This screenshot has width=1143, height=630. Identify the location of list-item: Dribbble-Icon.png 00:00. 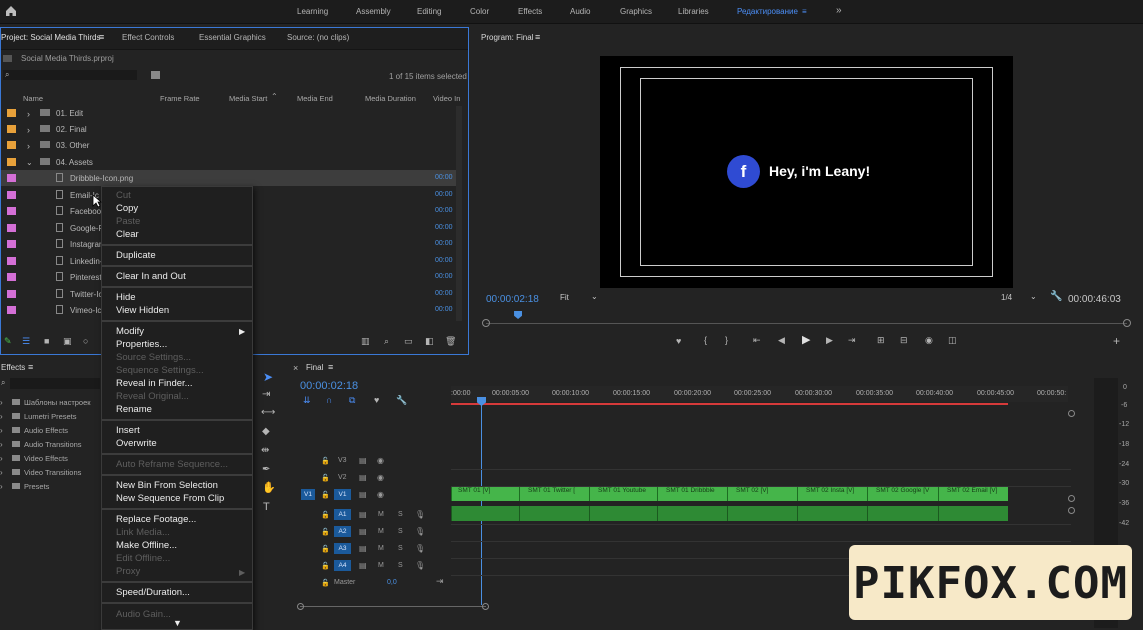
(230, 178).